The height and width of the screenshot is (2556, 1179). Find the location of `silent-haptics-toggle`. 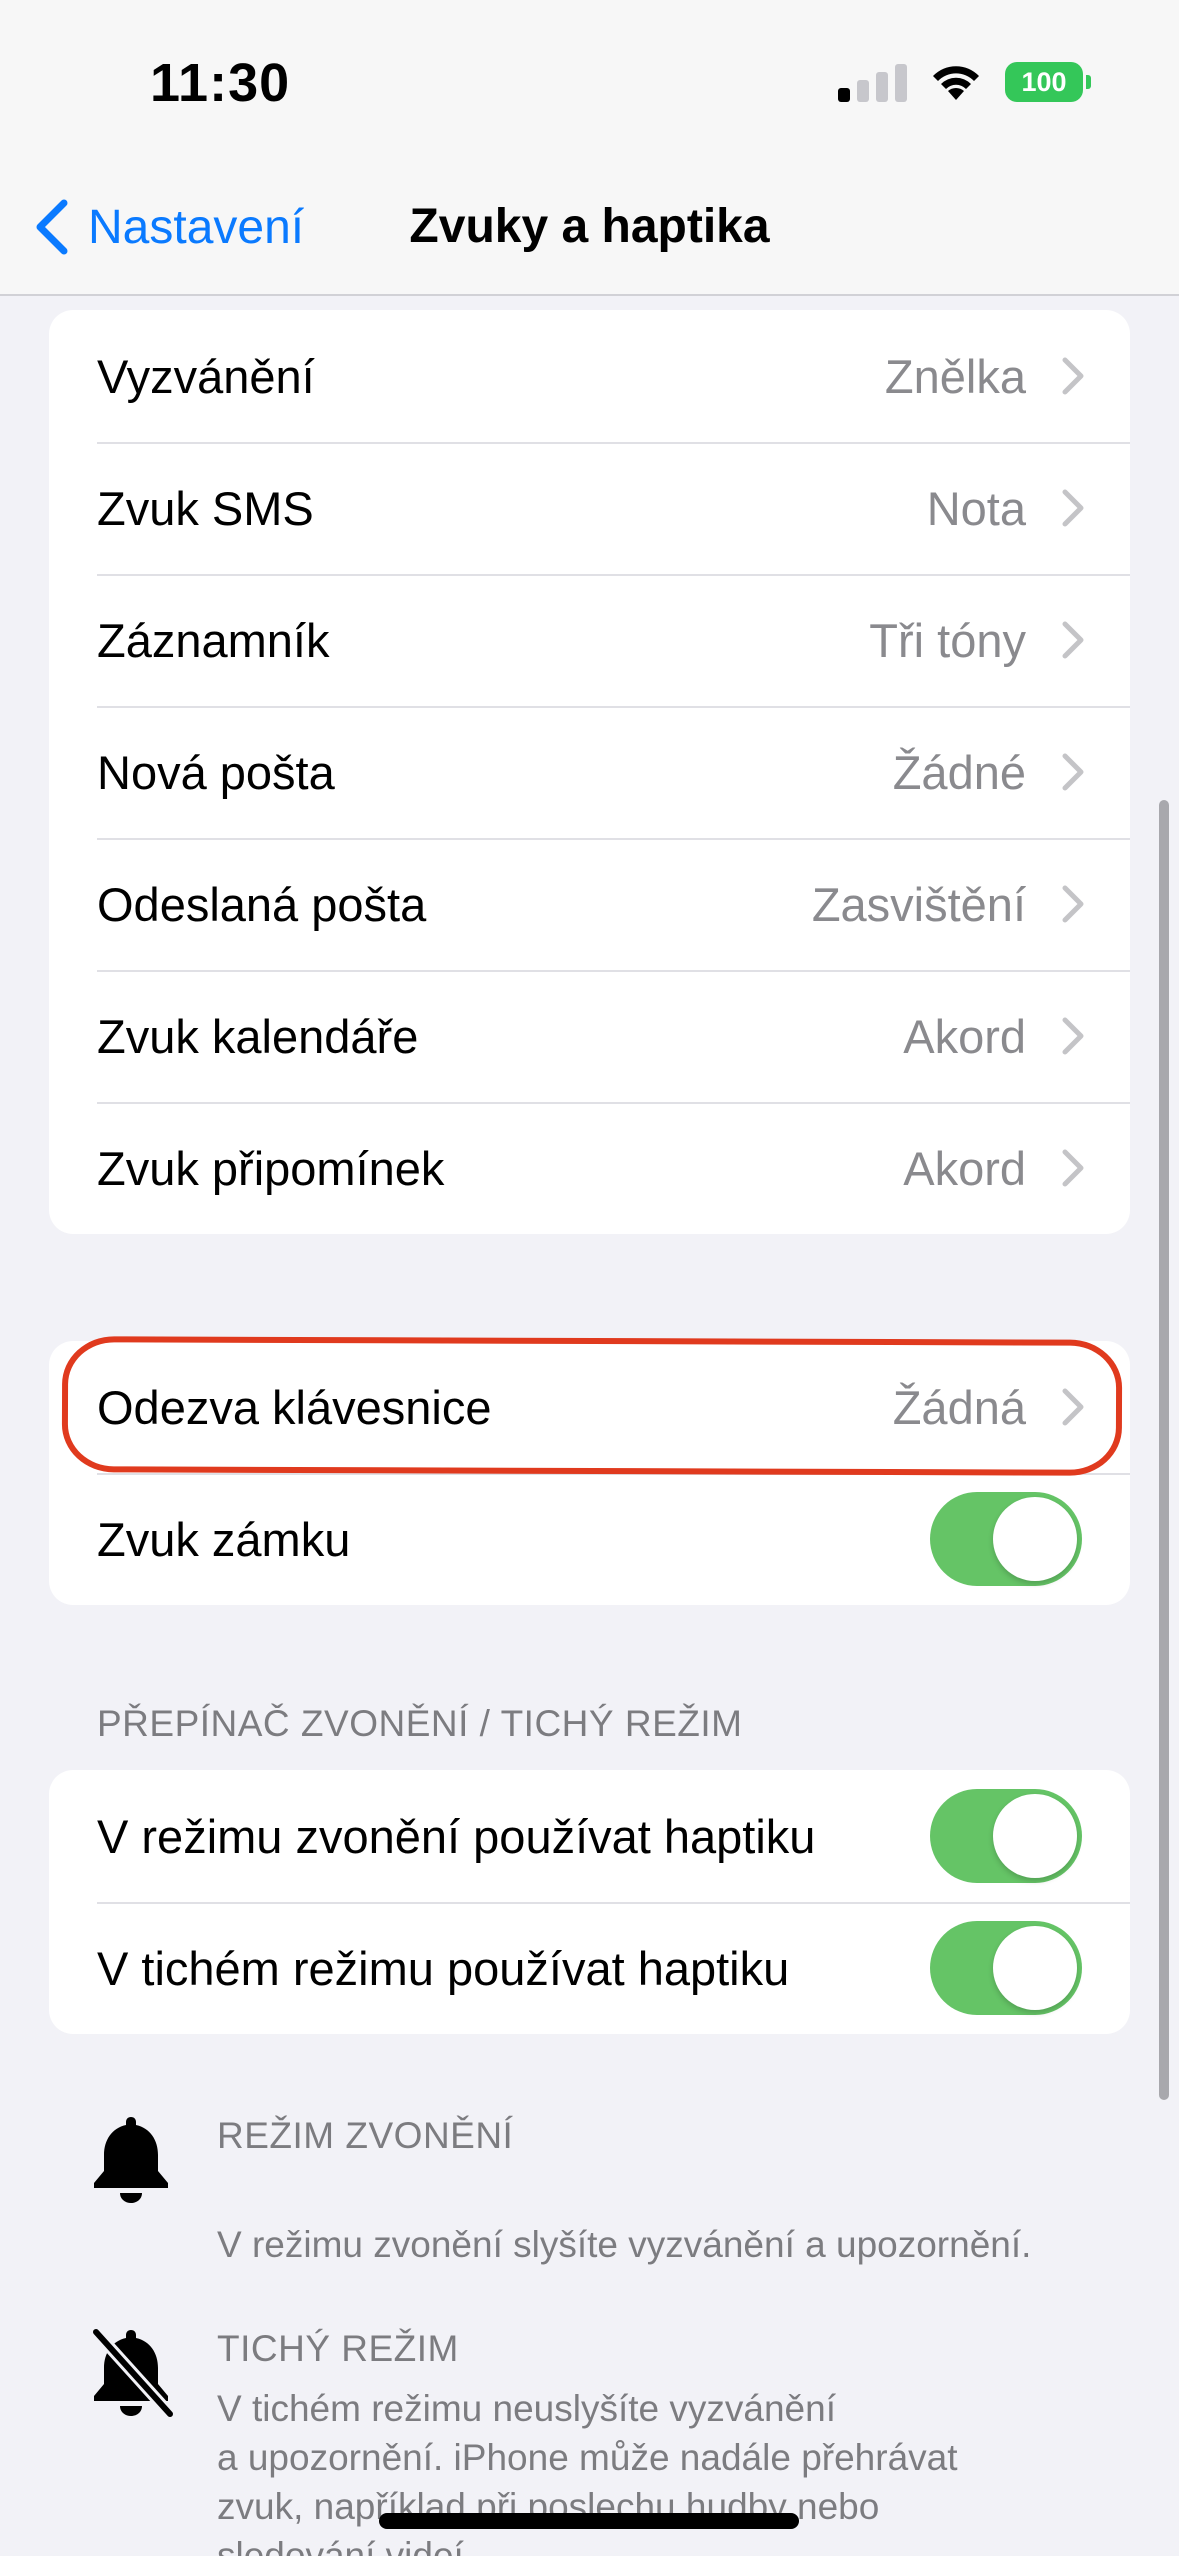

silent-haptics-toggle is located at coordinates (1006, 1968).